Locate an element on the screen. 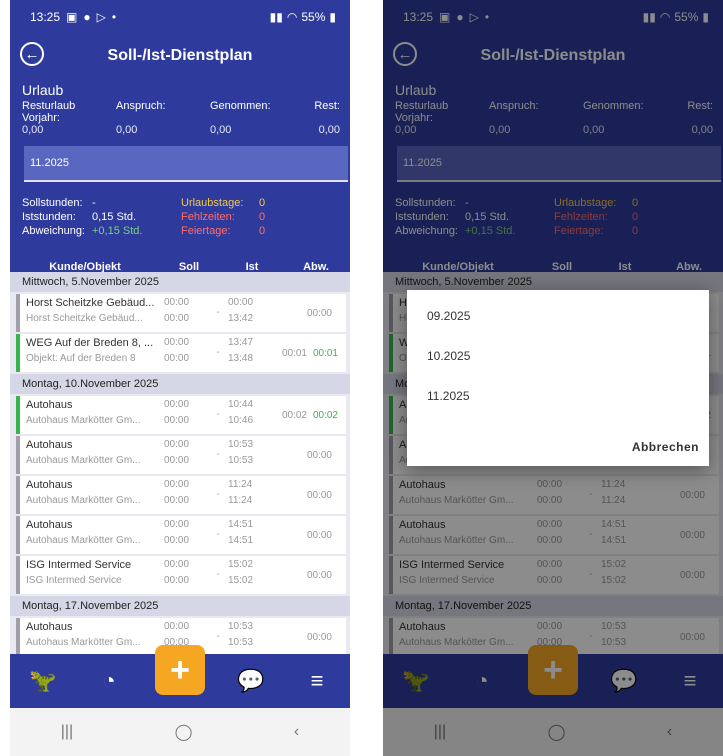 This screenshot has height=756, width=723. rest-label: Rest: is located at coordinates (327, 106).